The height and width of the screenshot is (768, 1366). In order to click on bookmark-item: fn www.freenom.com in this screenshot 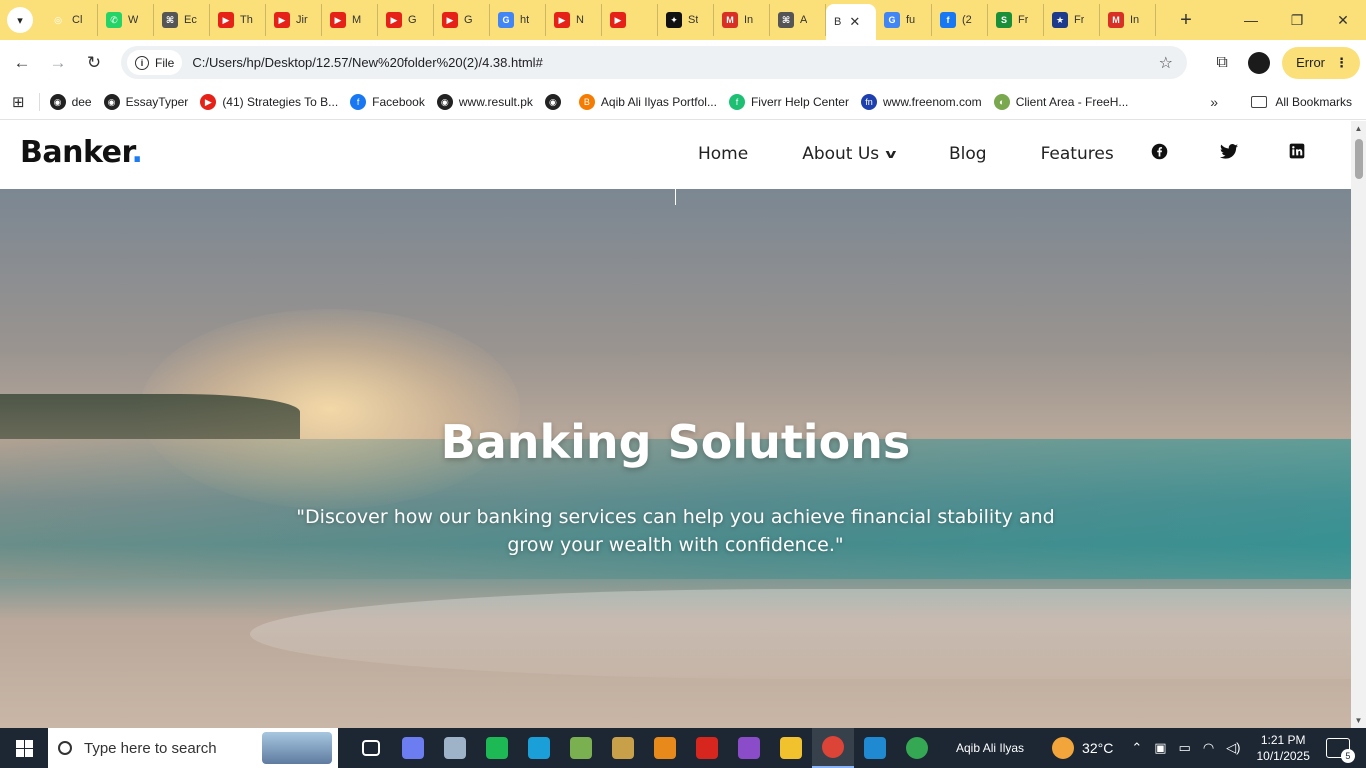, I will do `click(921, 102)`.